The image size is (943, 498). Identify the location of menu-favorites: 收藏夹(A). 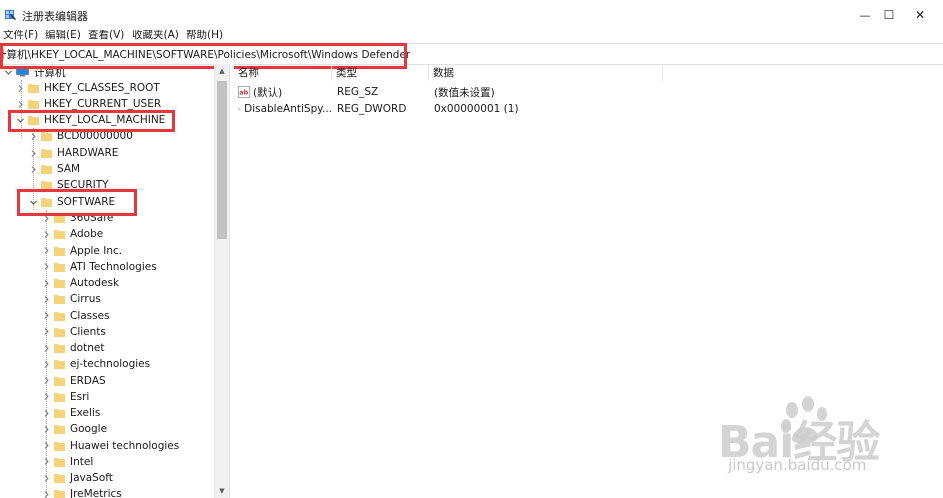
(155, 36).